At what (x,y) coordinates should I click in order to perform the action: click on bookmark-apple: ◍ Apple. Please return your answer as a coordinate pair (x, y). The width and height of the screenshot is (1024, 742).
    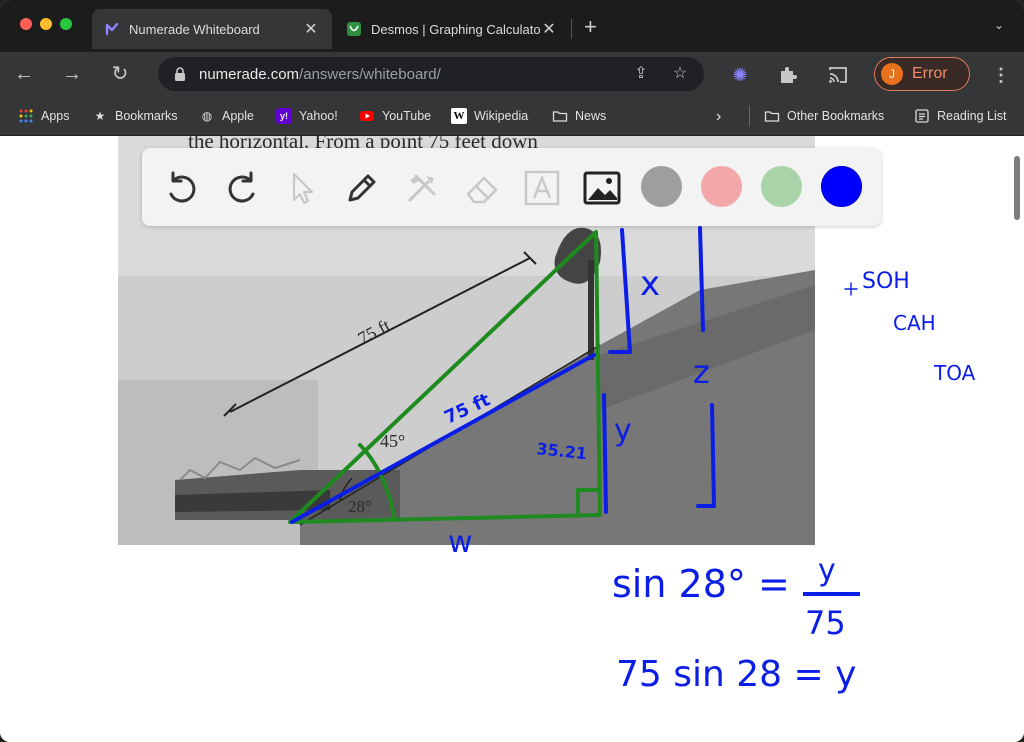
    Looking at the image, I should click on (226, 116).